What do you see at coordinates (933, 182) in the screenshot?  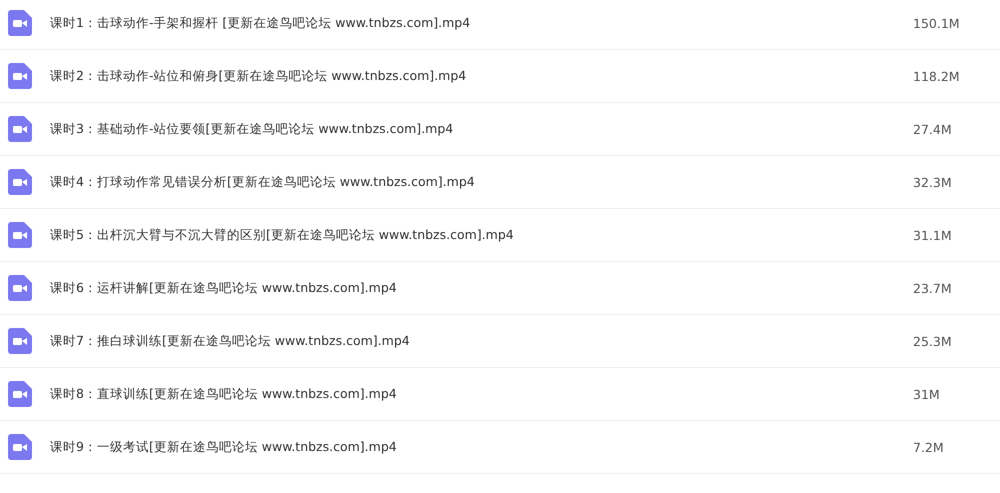 I see `file-size: 32.3M` at bounding box center [933, 182].